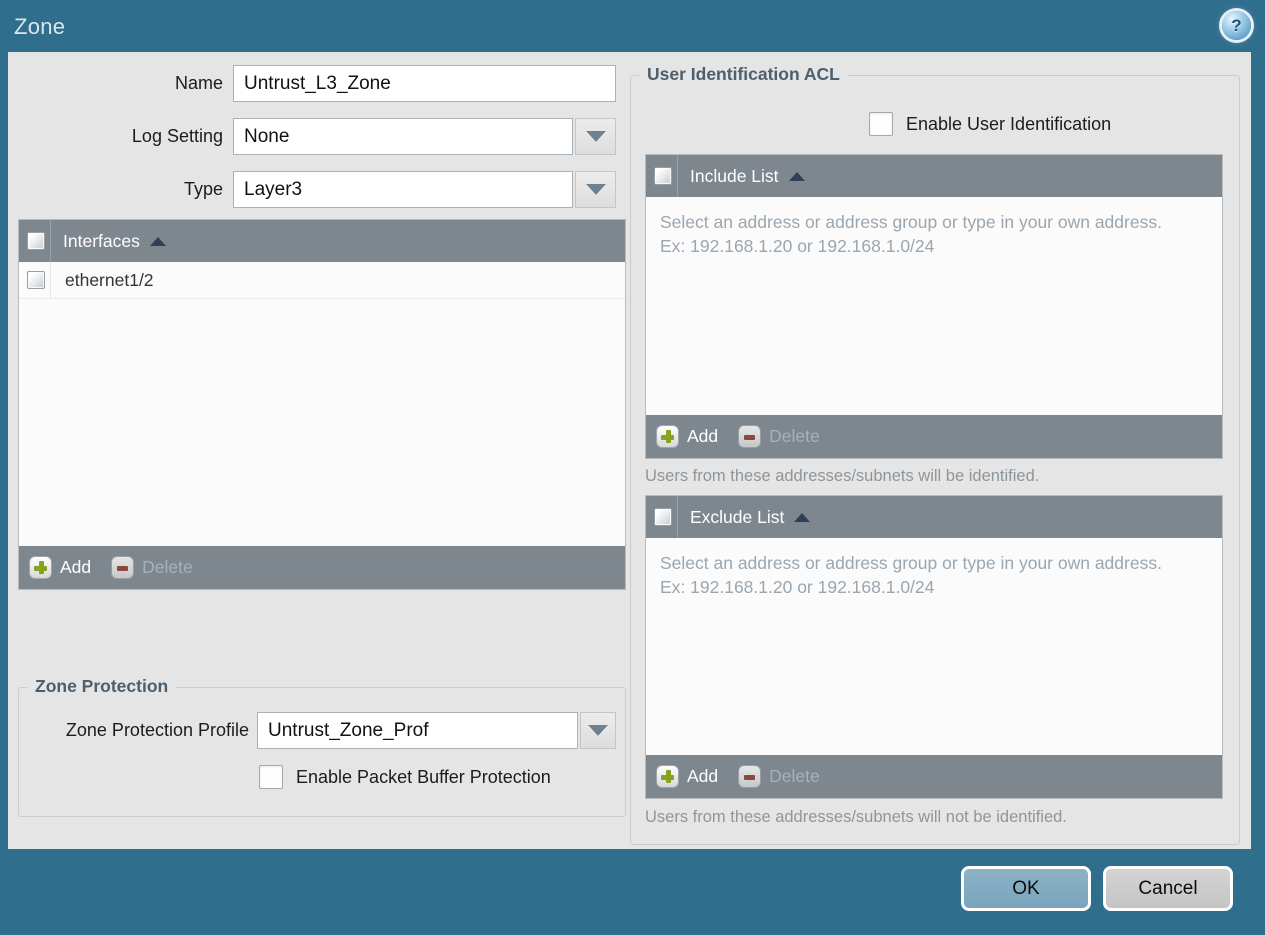 The height and width of the screenshot is (935, 1265). I want to click on type-label: Type, so click(203, 189).